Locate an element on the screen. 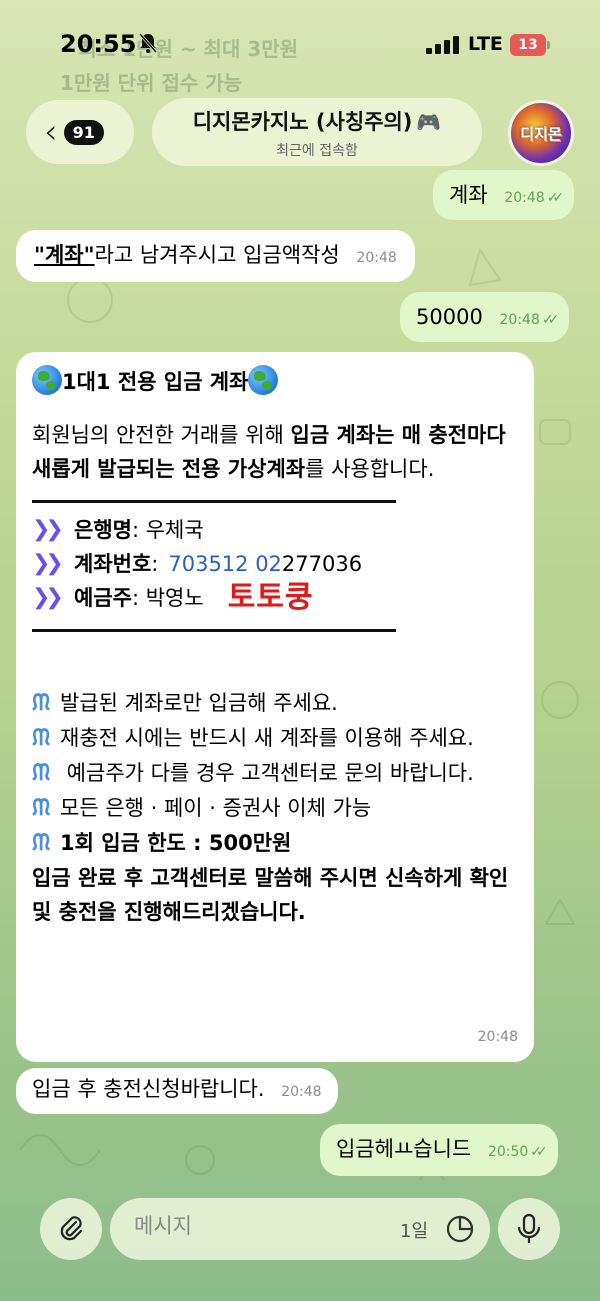  note-item: ᙏ 발급된 계좌로만 입금해 주세요. is located at coordinates (275, 703).